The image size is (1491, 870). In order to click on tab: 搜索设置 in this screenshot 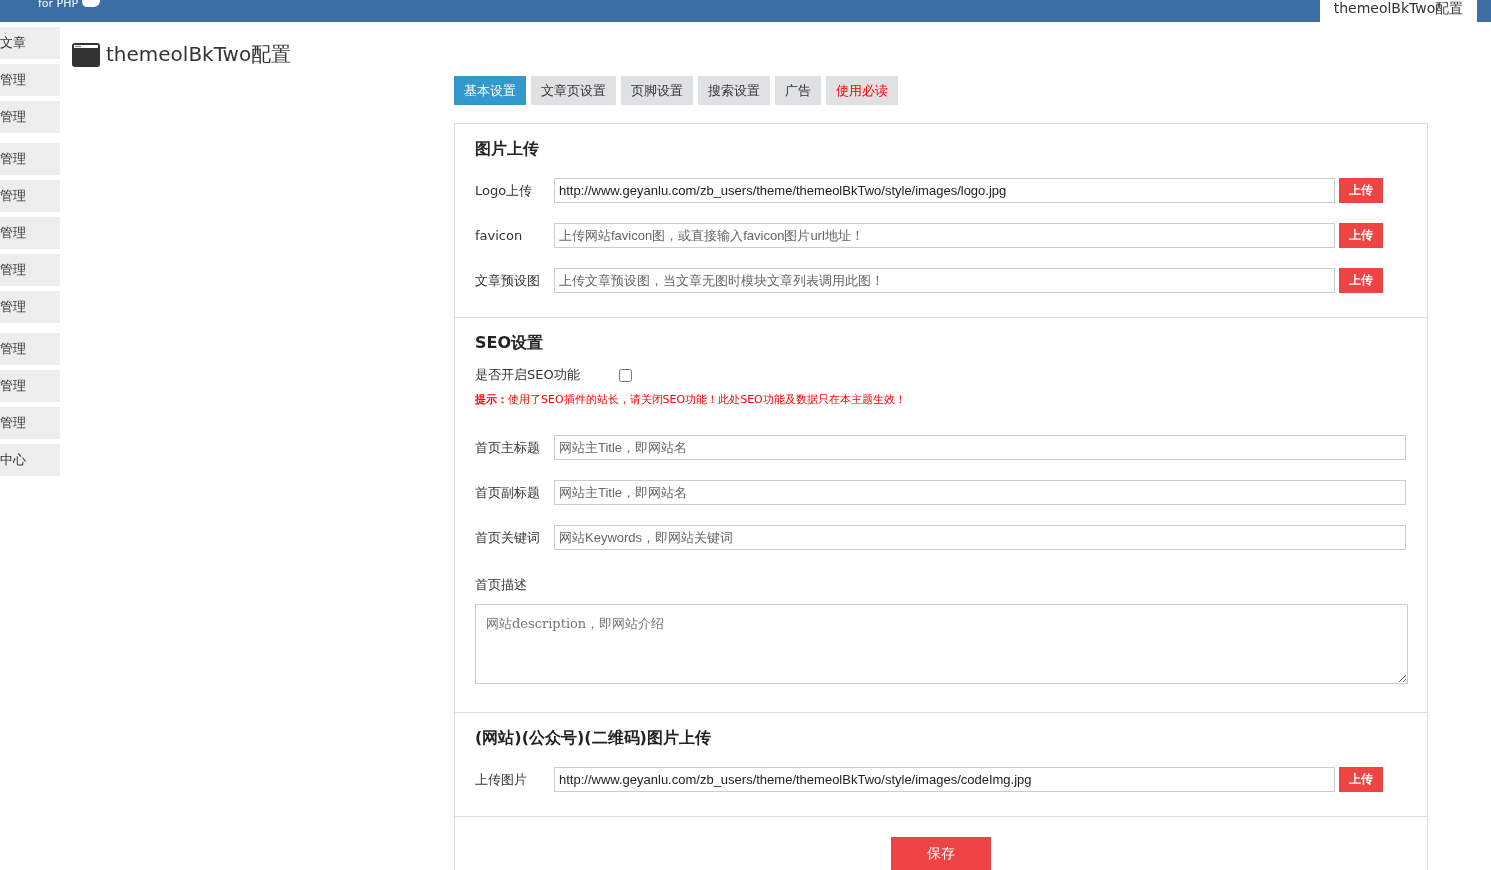, I will do `click(734, 90)`.